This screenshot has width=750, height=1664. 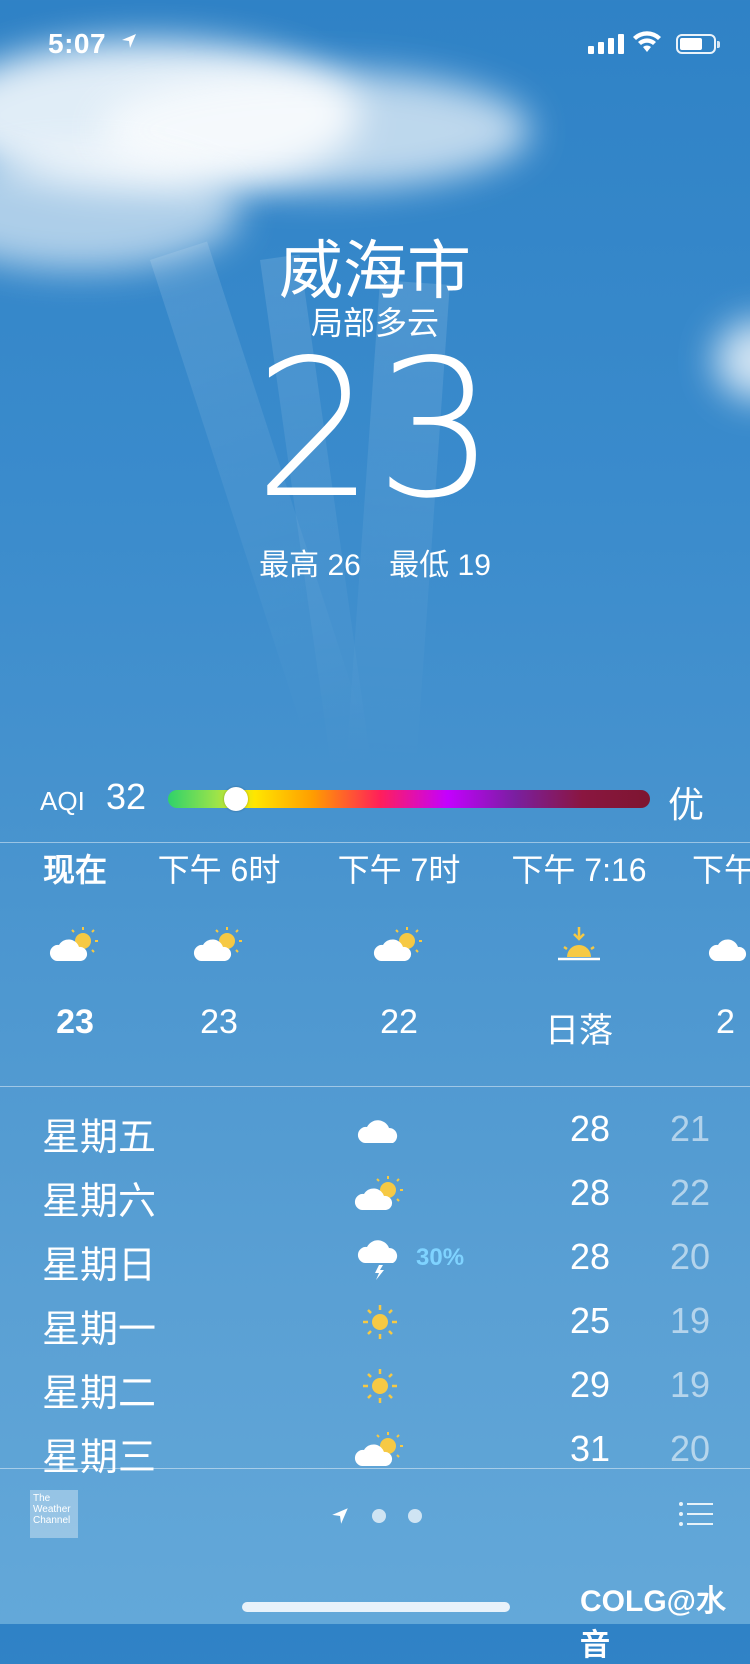 I want to click on daily-row: 星期日 30% 28 20, so click(x=375, y=1260).